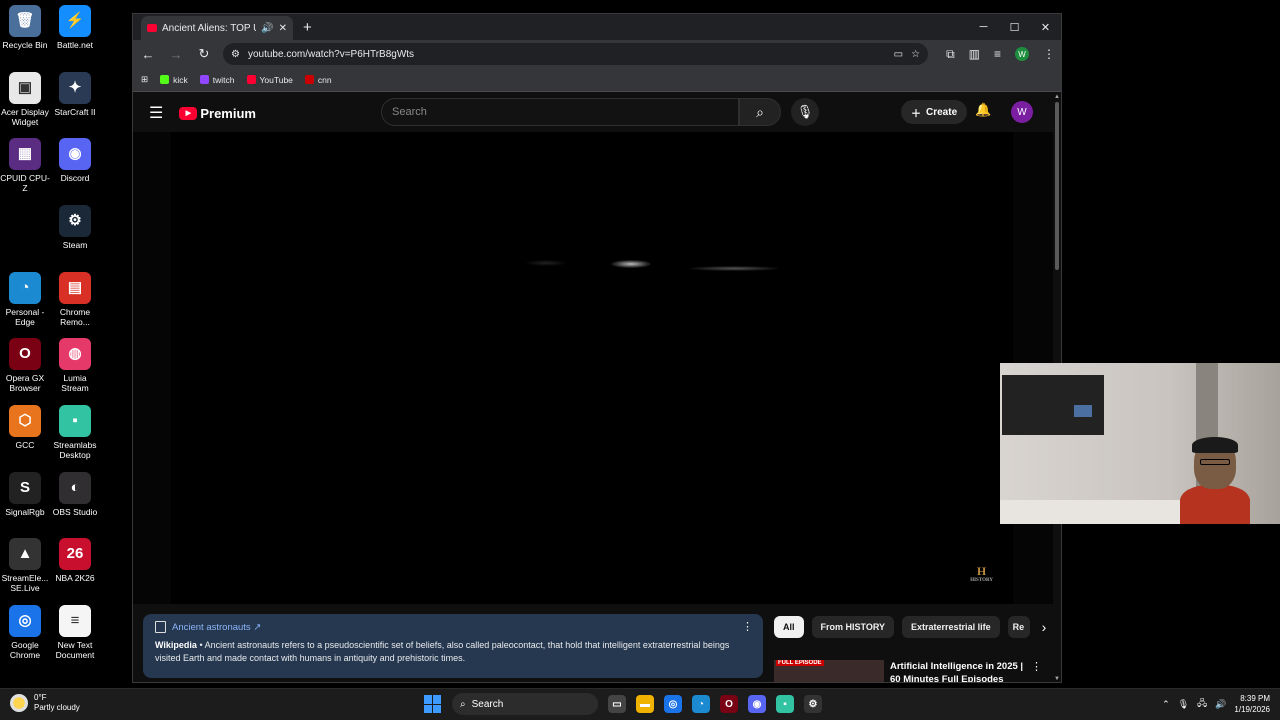 Image resolution: width=1280 pixels, height=720 pixels. What do you see at coordinates (75, 112) in the screenshot?
I see `desktop-icon-label: StarCraft II` at bounding box center [75, 112].